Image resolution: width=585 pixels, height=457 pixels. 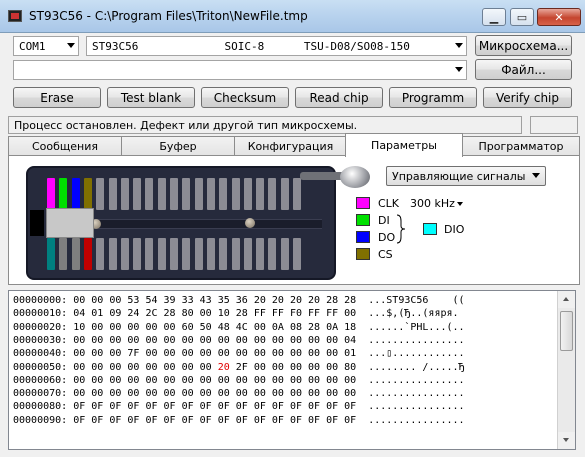 I want to click on hex-ascii: ........ /.....Ђ, so click(x=410, y=367).